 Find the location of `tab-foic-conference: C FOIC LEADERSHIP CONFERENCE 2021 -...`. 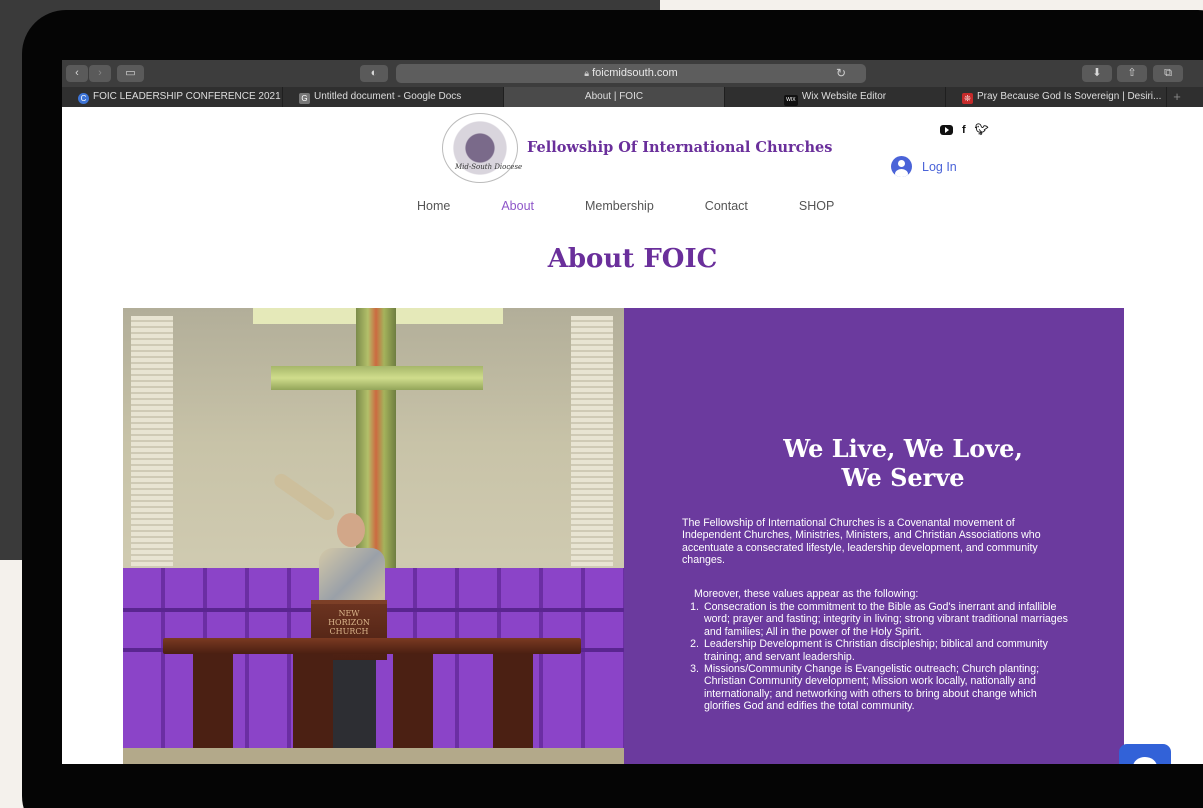

tab-foic-conference: C FOIC LEADERSHIP CONFERENCE 2021 -... is located at coordinates (172, 97).